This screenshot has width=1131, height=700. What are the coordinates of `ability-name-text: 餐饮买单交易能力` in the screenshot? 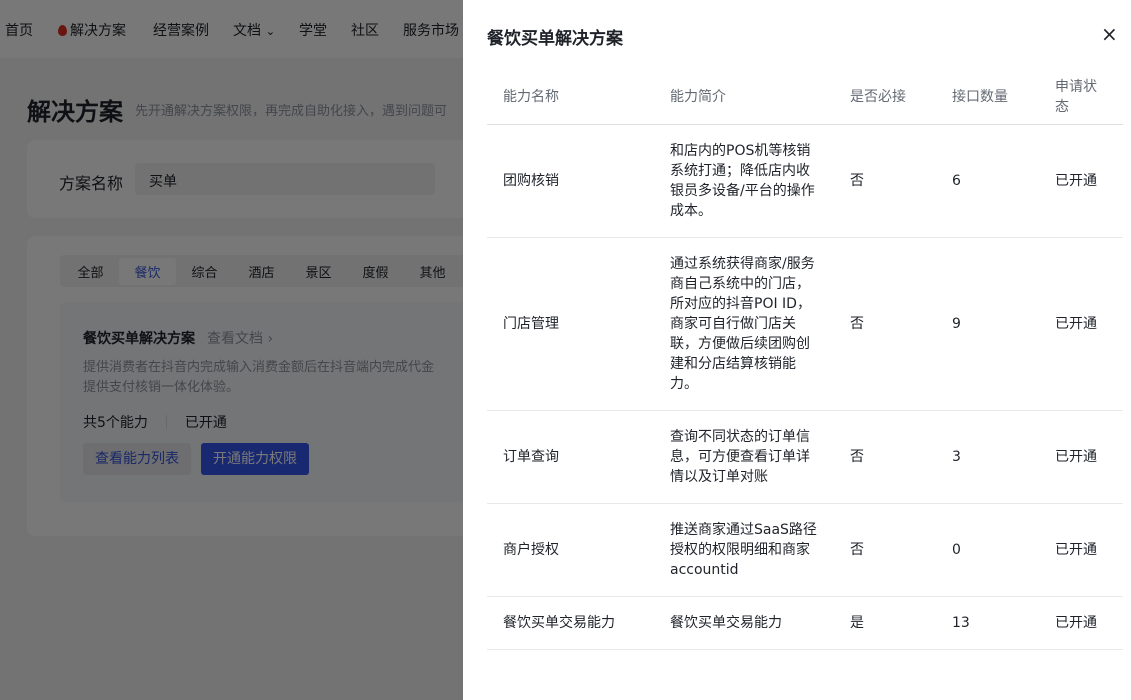 It's located at (559, 622).